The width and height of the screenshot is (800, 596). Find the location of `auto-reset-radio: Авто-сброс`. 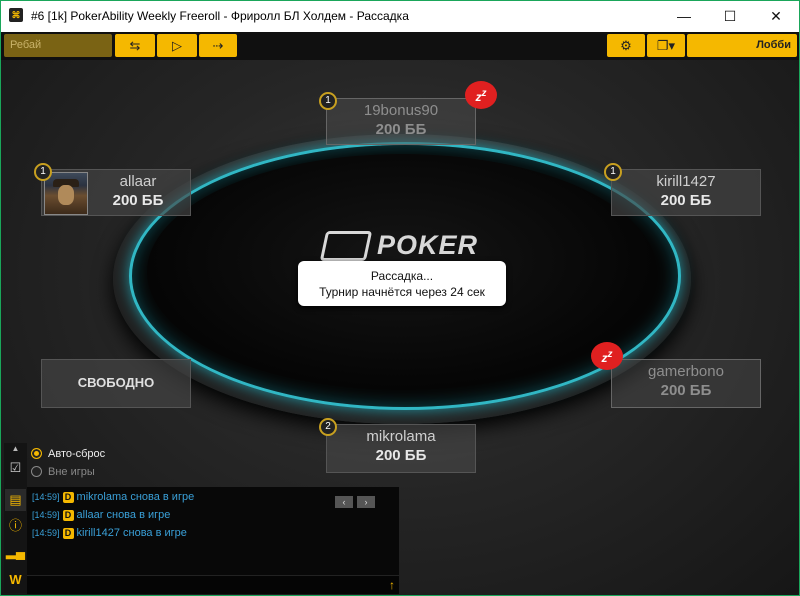

auto-reset-radio: Авто-сброс is located at coordinates (68, 456).